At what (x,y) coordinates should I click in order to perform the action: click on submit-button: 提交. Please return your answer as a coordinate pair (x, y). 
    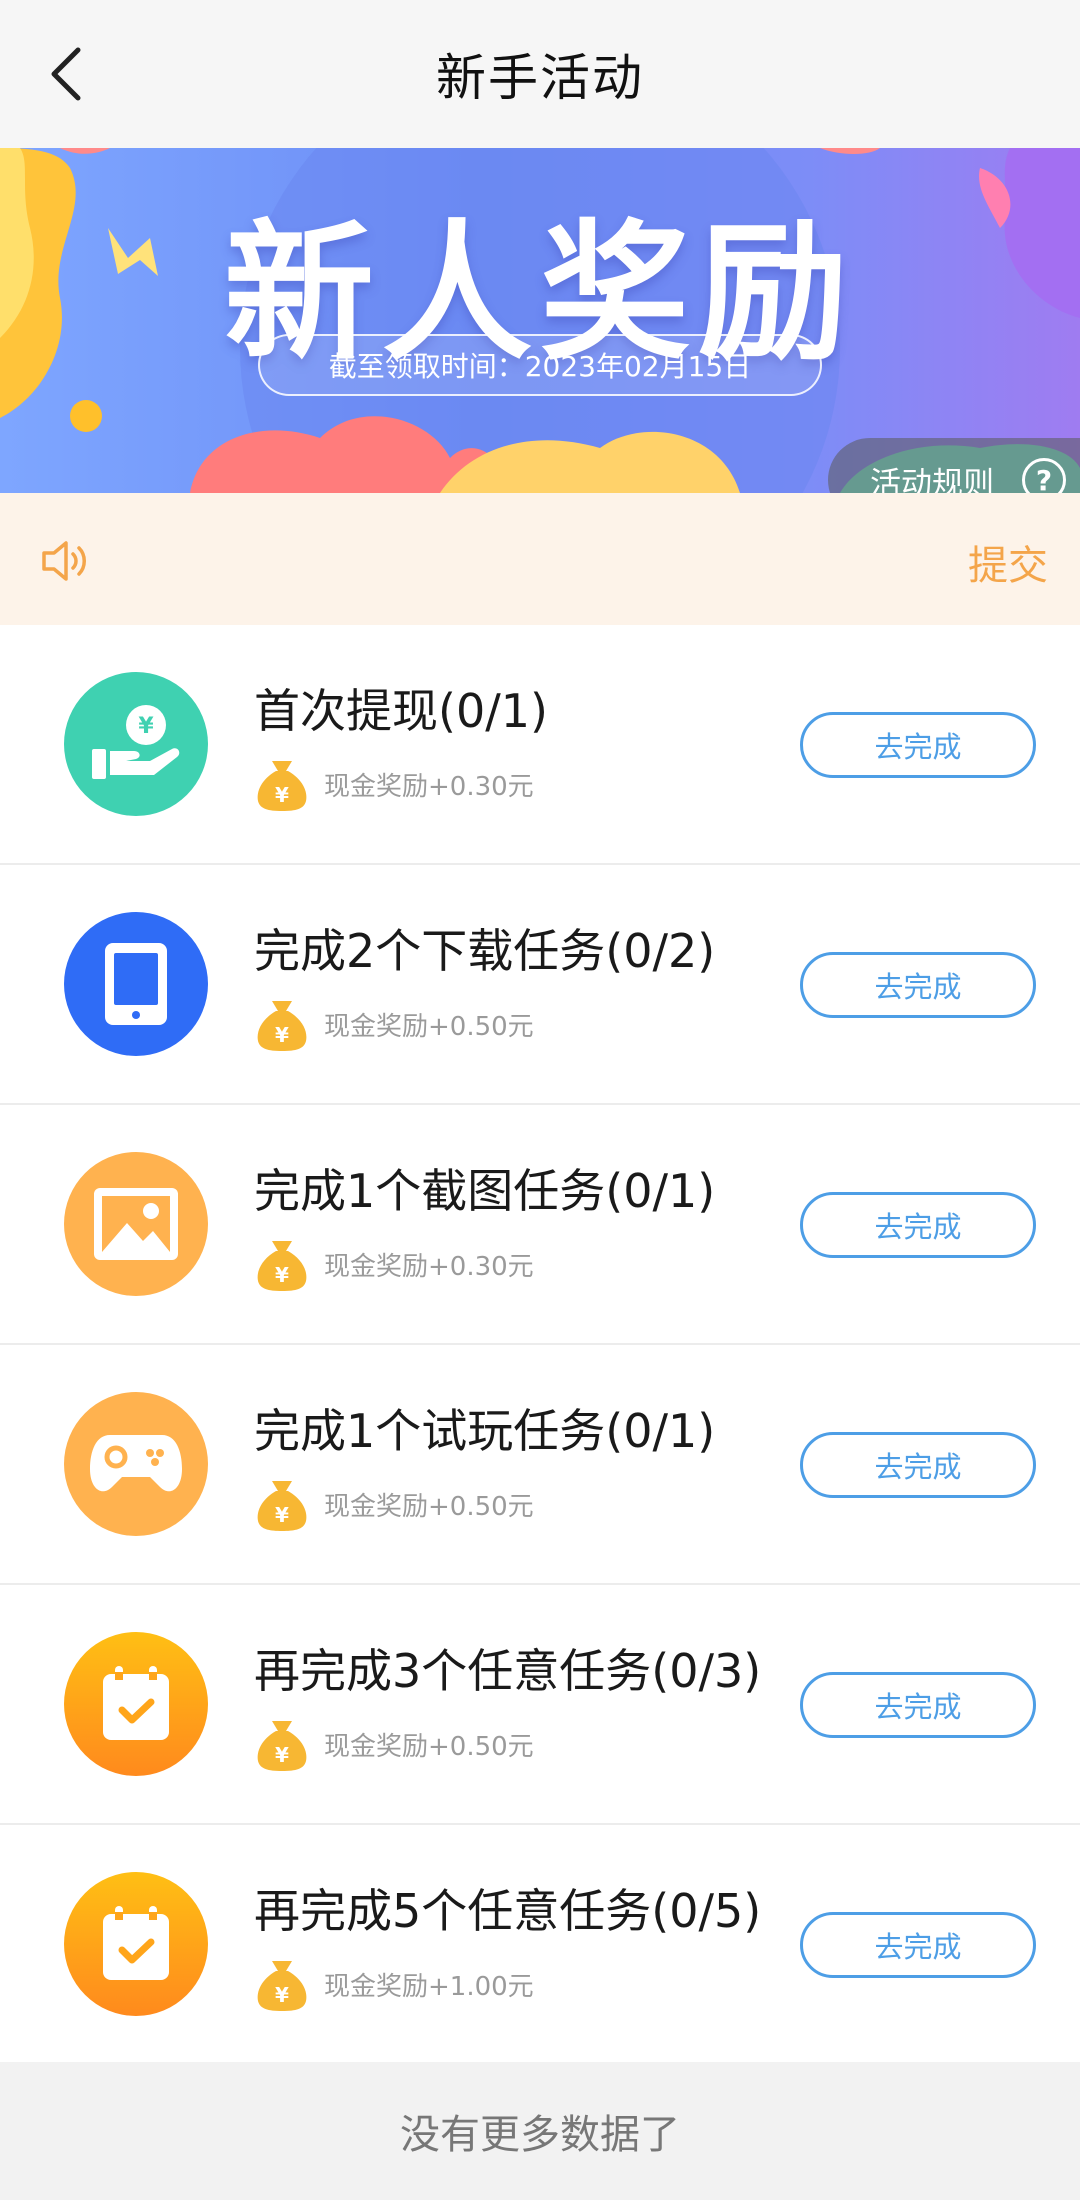
    Looking at the image, I should click on (1008, 562).